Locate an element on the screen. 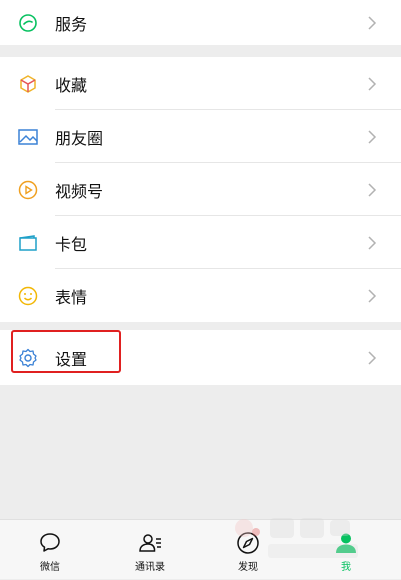 This screenshot has height=580, width=401. cube-icon is located at coordinates (28, 84).